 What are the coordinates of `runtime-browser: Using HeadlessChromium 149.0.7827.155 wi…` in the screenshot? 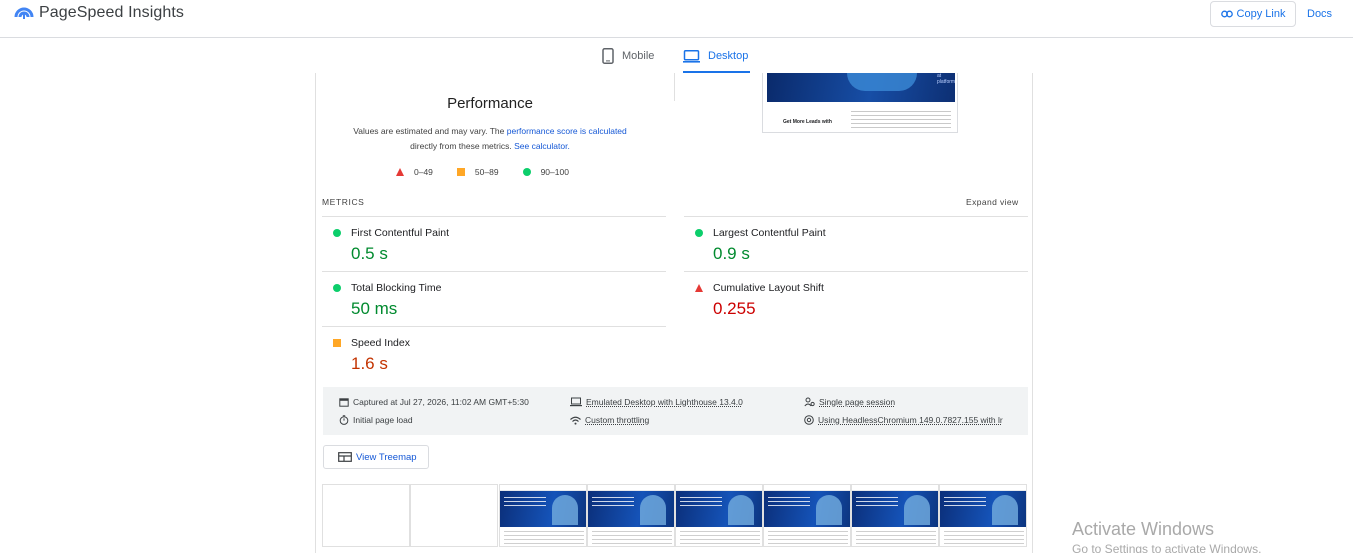 It's located at (903, 420).